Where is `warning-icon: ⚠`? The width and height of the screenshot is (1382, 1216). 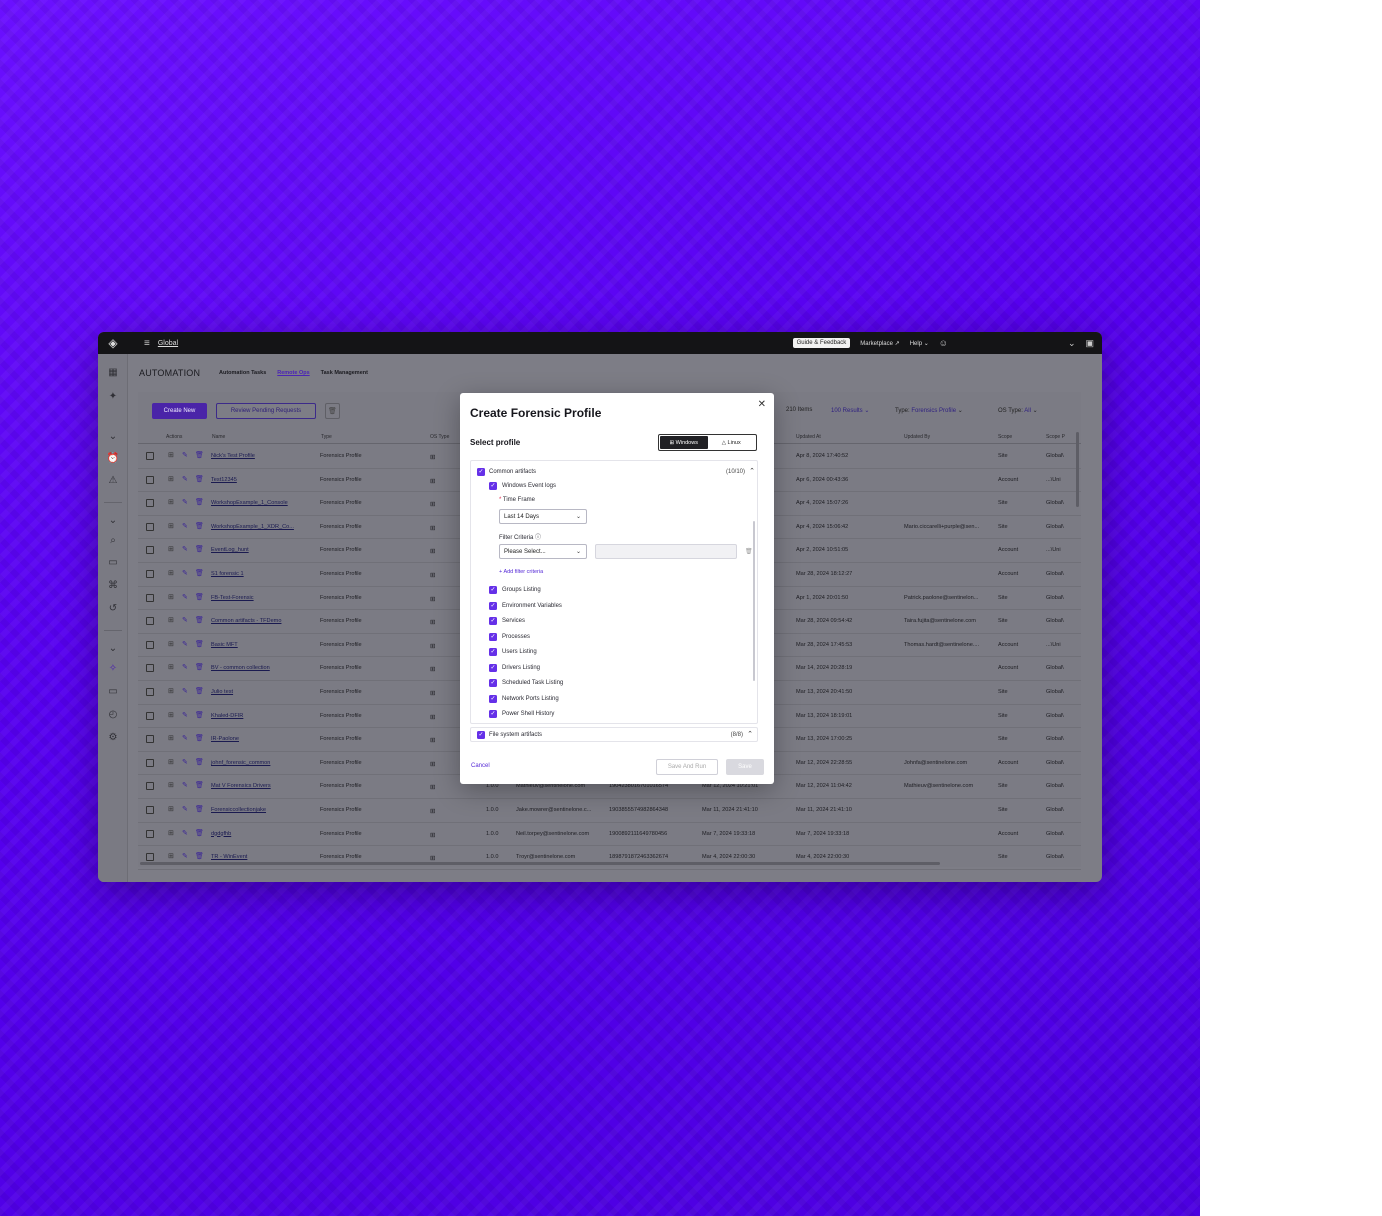
warning-icon: ⚠ is located at coordinates (113, 481).